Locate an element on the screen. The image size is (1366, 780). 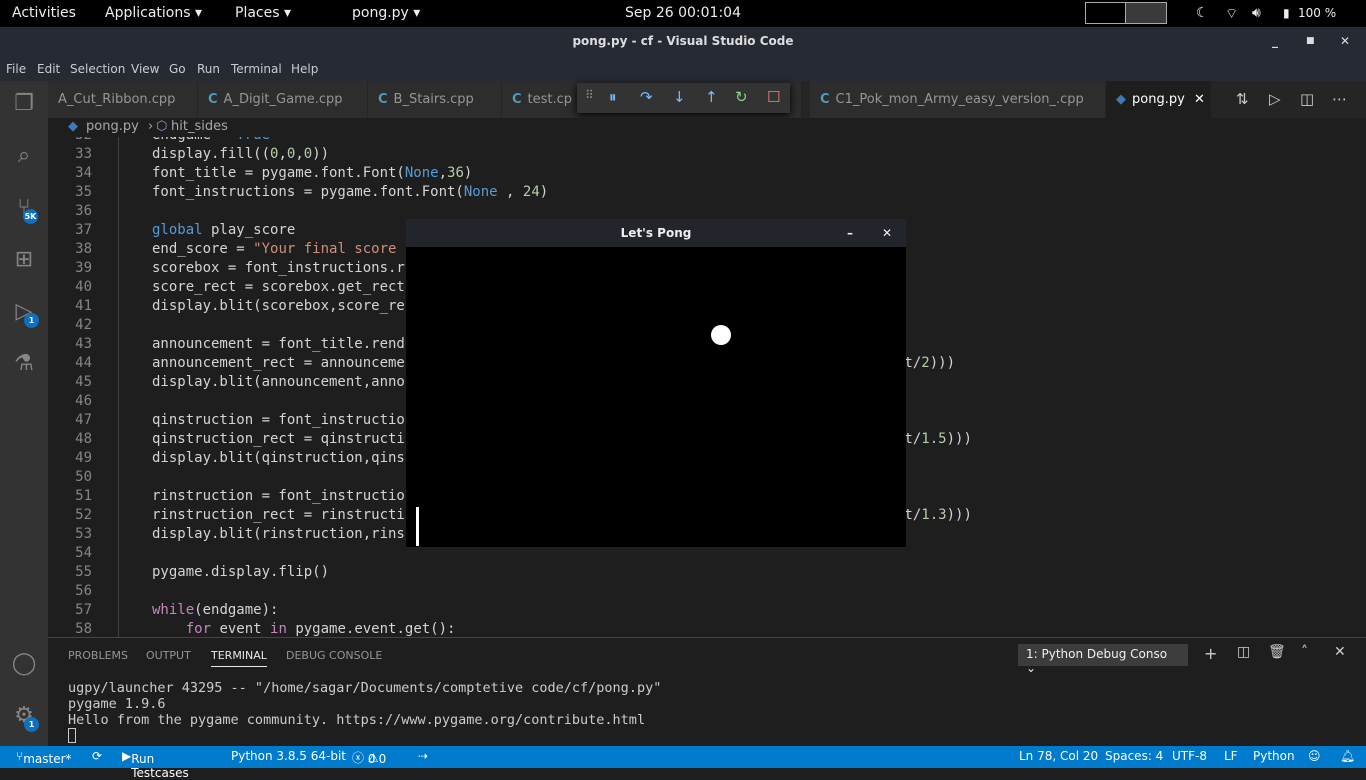
line-number: 33 is located at coordinates (83, 154).